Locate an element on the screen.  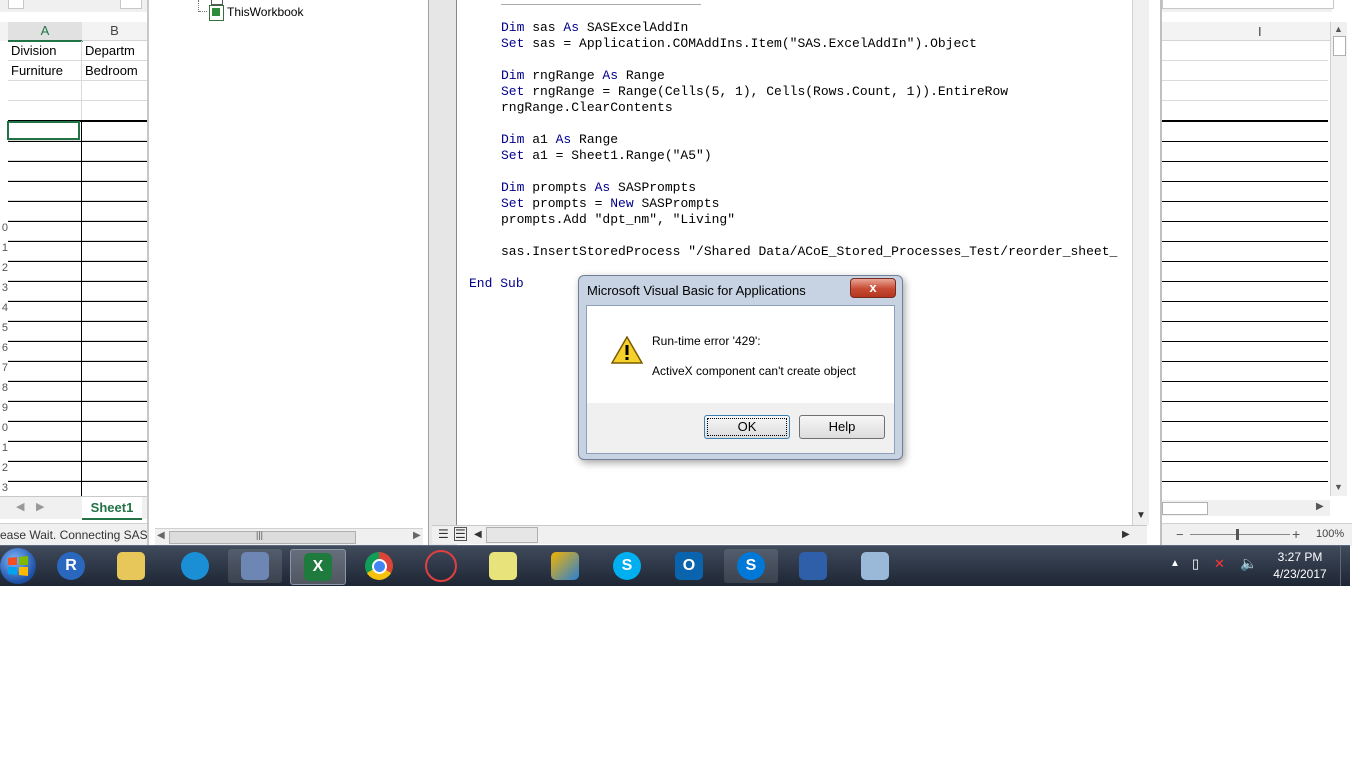
show-desktop-button is located at coordinates (1345, 566).